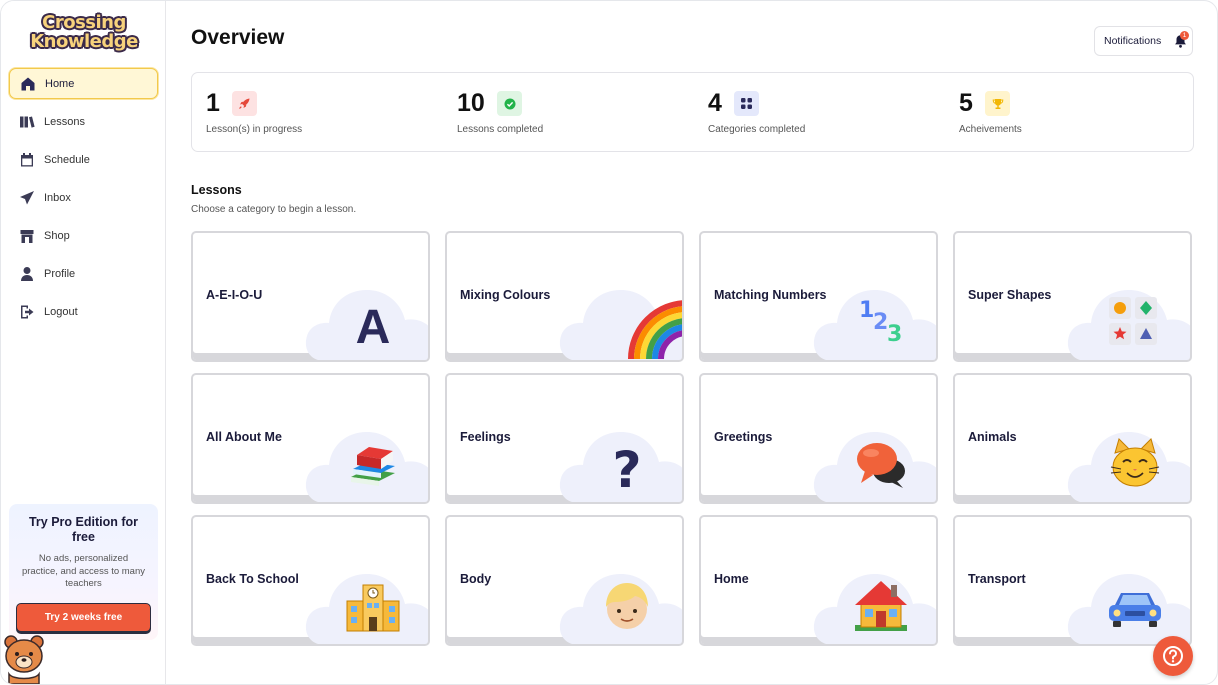  Describe the element at coordinates (27, 198) in the screenshot. I see `paper-plane-icon` at that location.